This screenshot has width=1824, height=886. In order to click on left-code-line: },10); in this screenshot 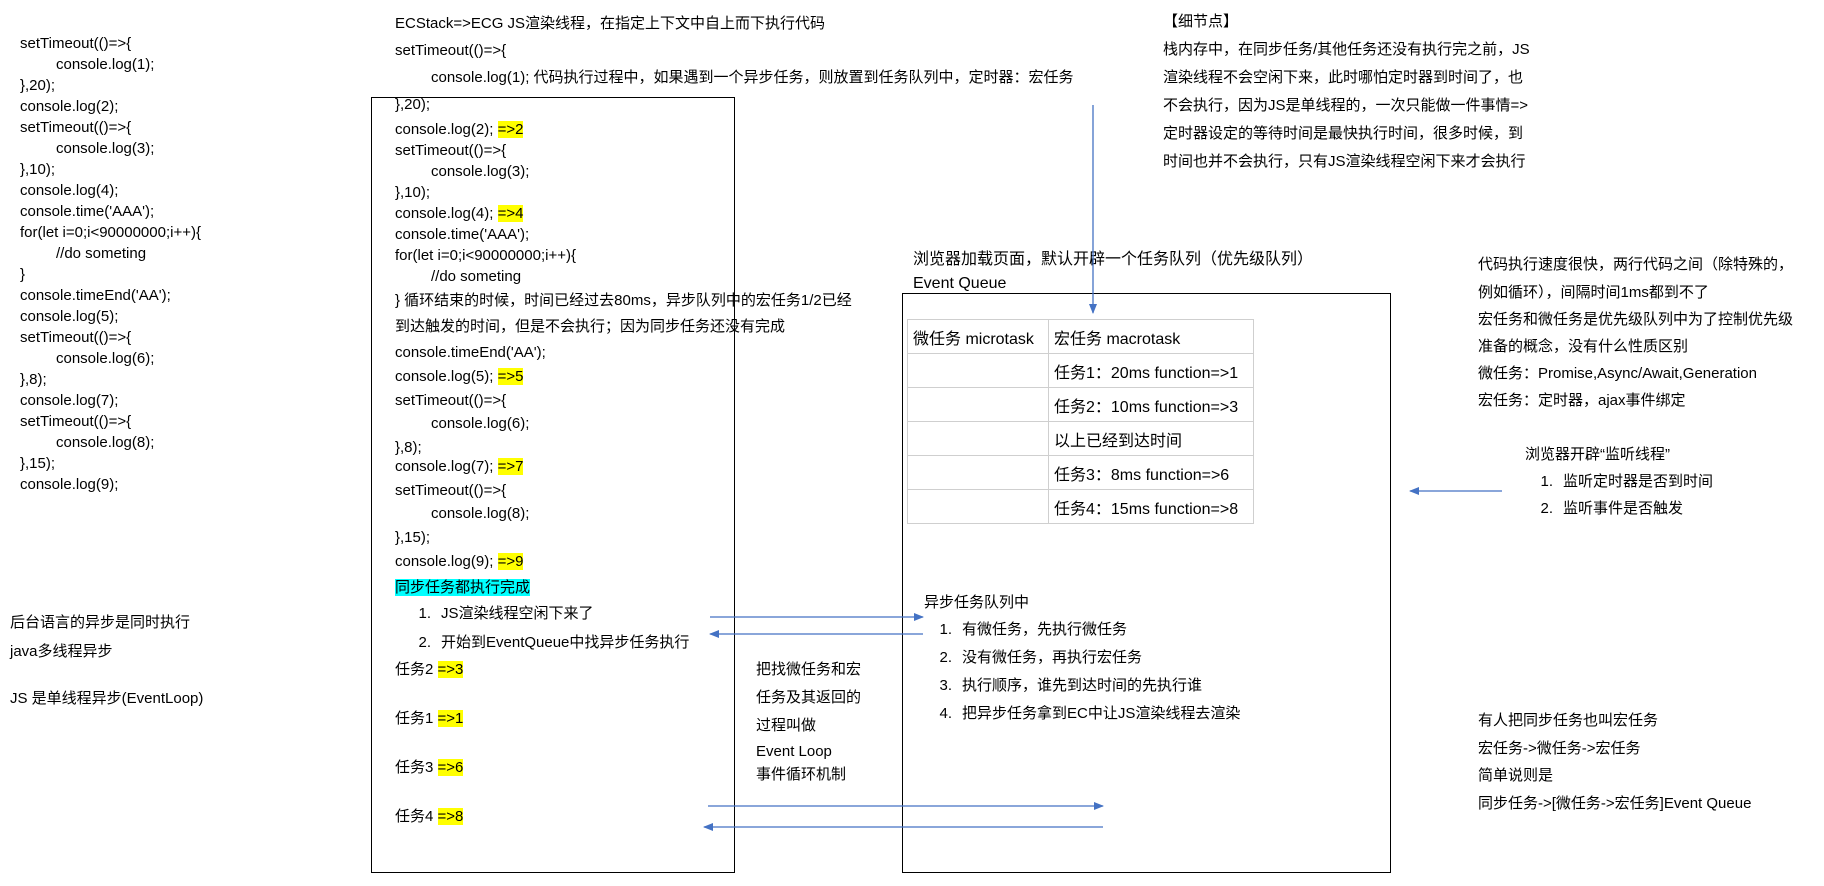, I will do `click(38, 169)`.